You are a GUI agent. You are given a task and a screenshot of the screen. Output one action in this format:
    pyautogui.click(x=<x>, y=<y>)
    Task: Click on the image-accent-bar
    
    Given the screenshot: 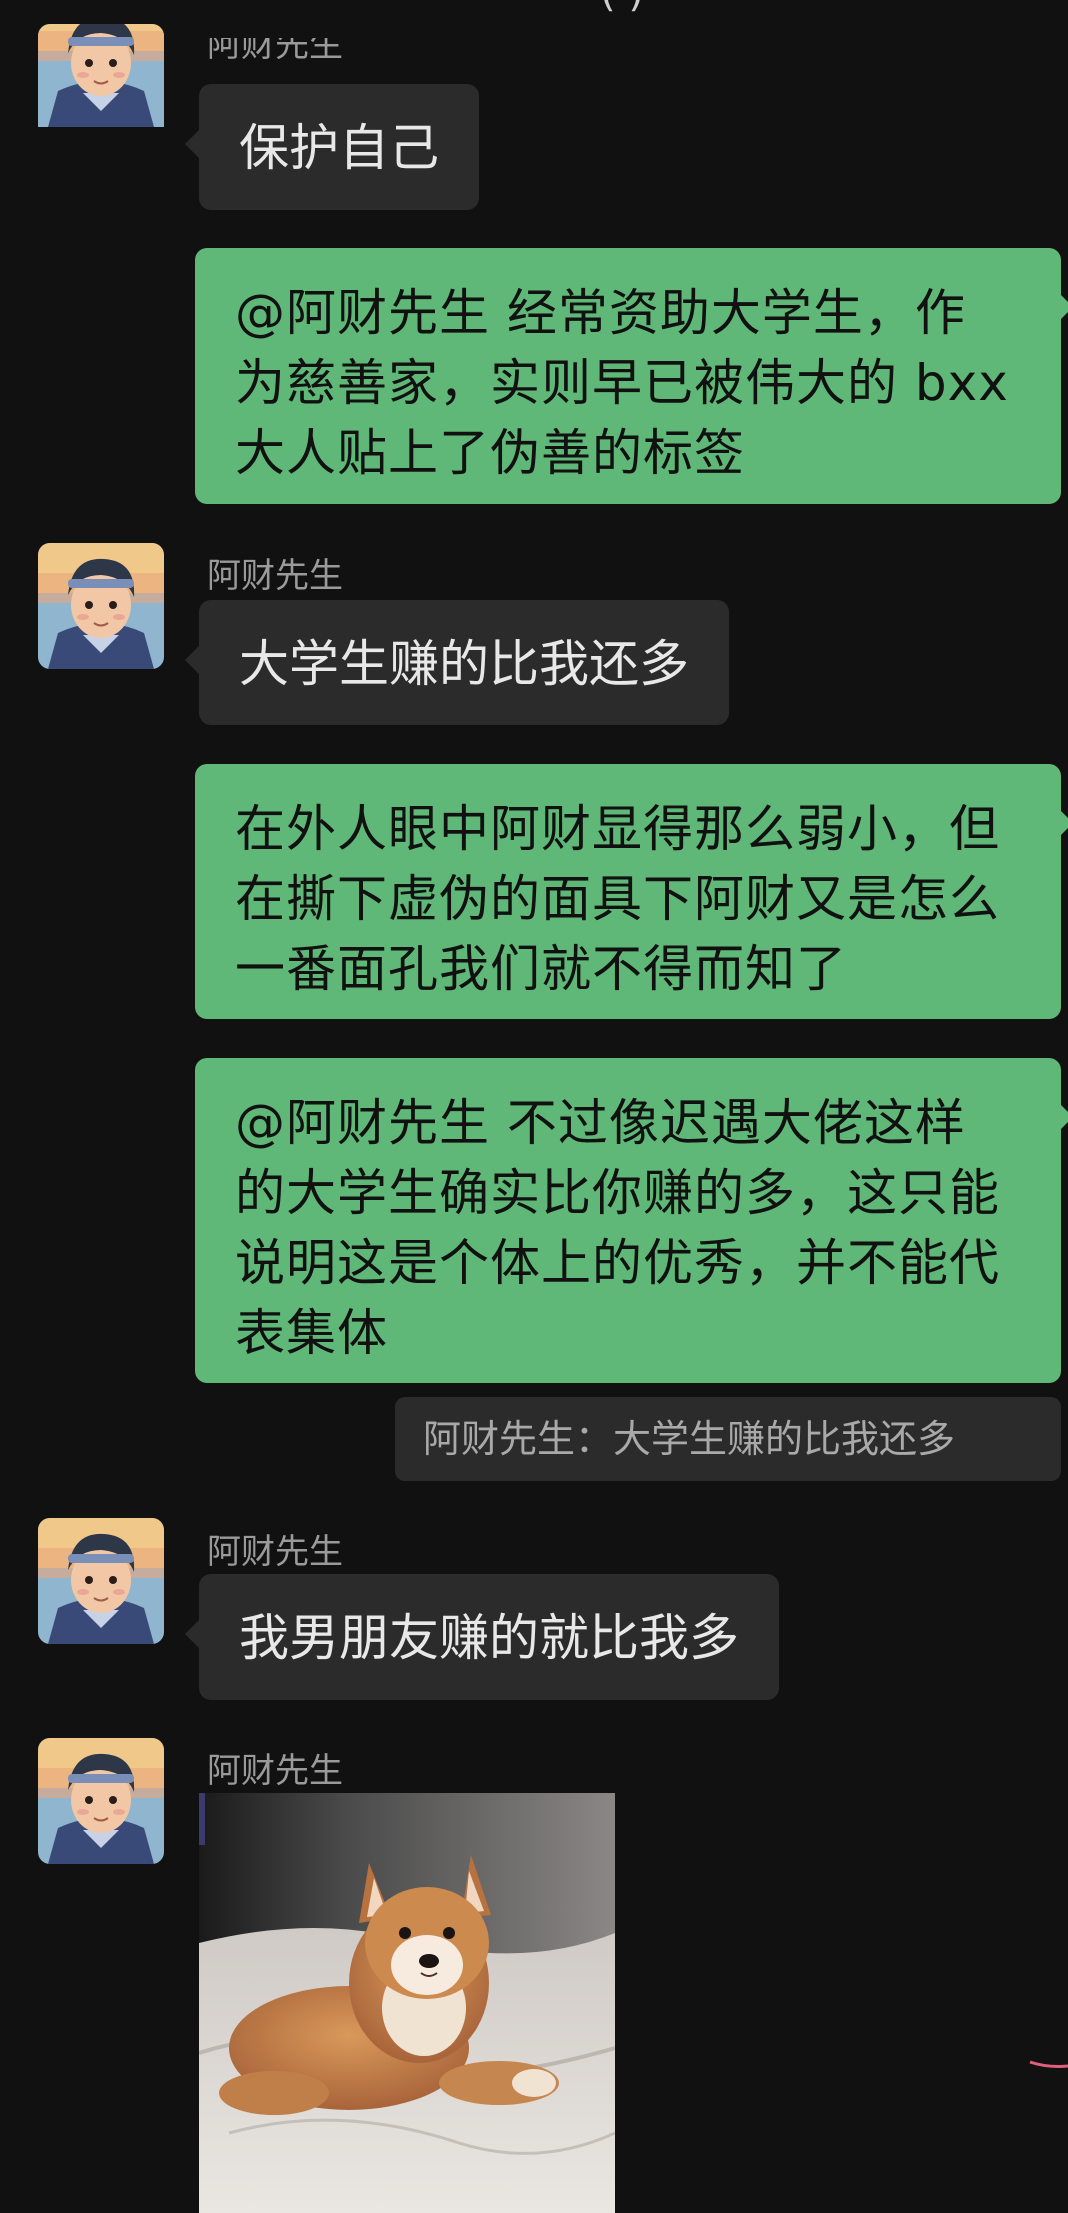 What is the action you would take?
    pyautogui.click(x=202, y=1819)
    